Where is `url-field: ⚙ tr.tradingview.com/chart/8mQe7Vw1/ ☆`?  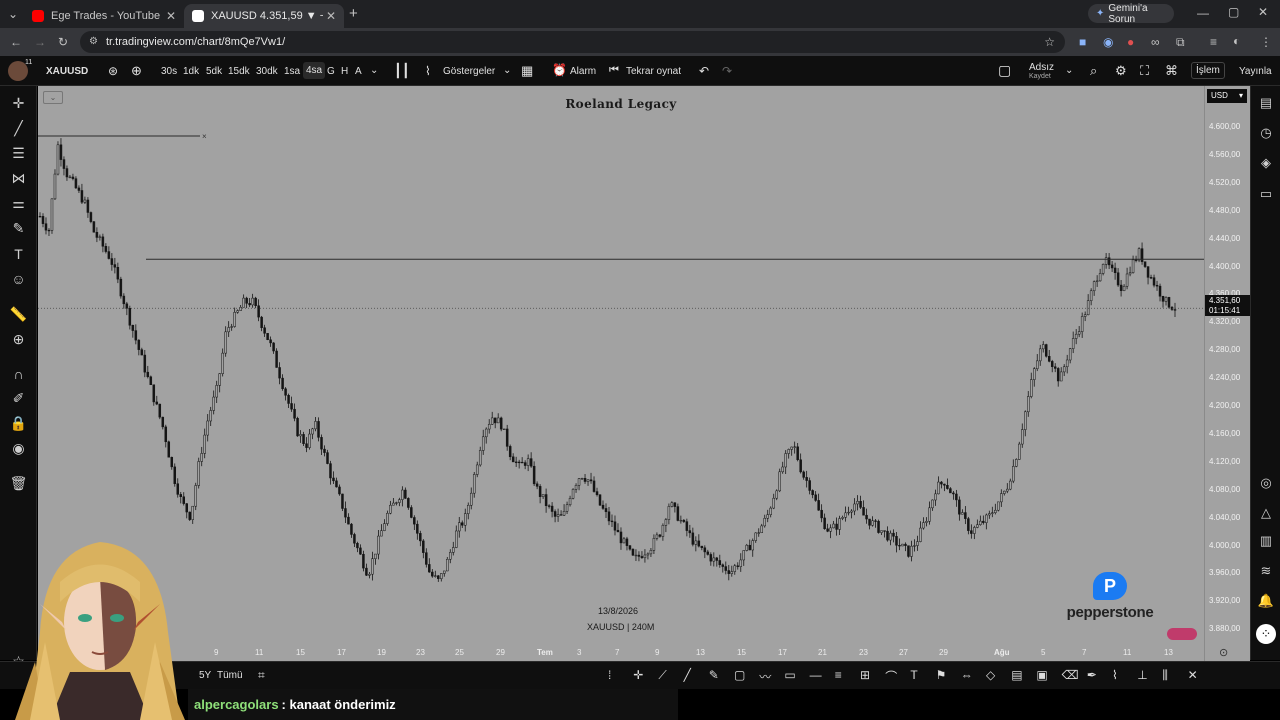 url-field: ⚙ tr.tradingview.com/chart/8mQe7Vw1/ ☆ is located at coordinates (572, 42).